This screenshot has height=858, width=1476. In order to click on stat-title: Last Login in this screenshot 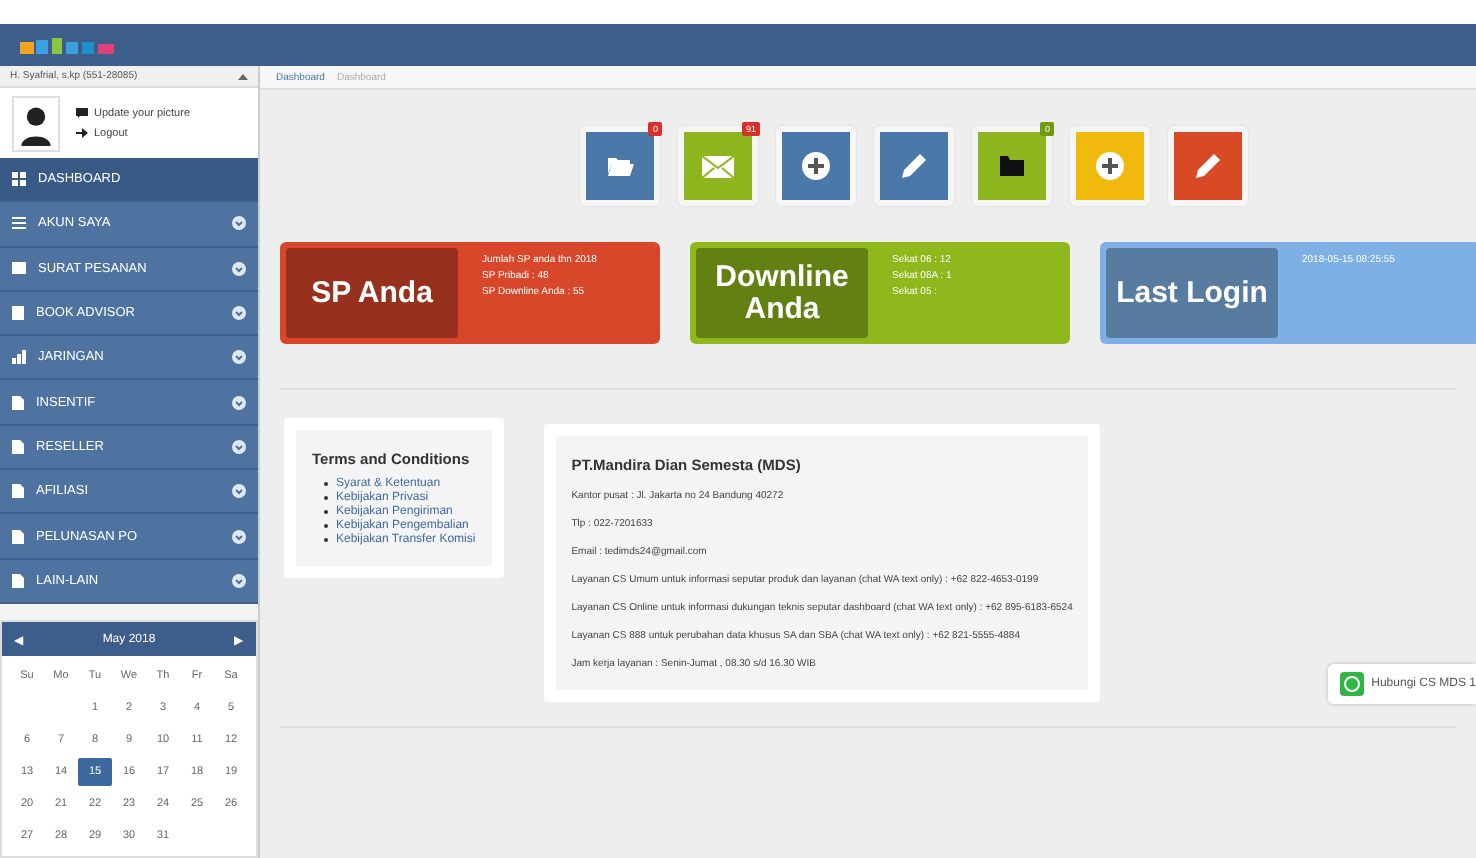, I will do `click(1192, 293)`.